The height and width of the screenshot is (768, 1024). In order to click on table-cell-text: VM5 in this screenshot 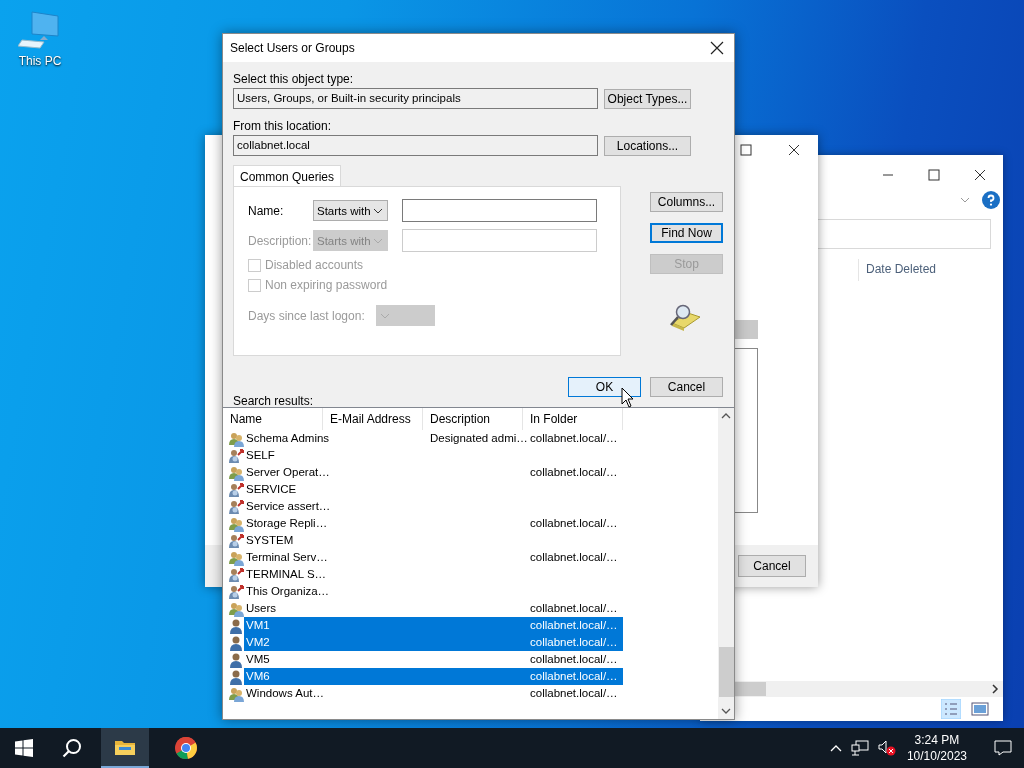, I will do `click(258, 659)`.